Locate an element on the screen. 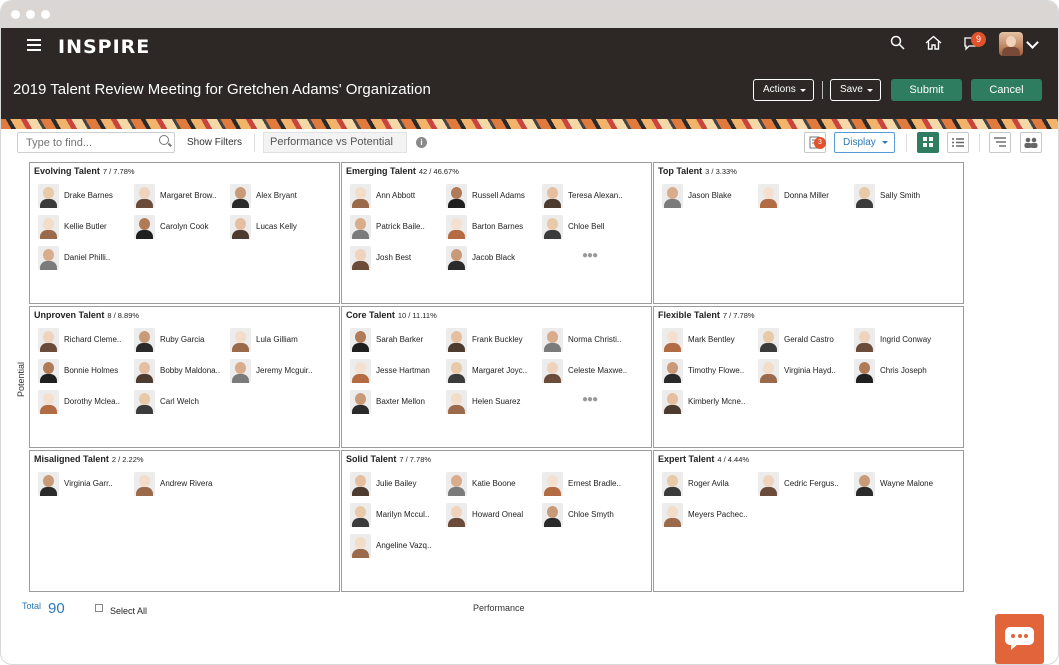 The height and width of the screenshot is (665, 1059). employee-name: Sarah Barker is located at coordinates (400, 339).